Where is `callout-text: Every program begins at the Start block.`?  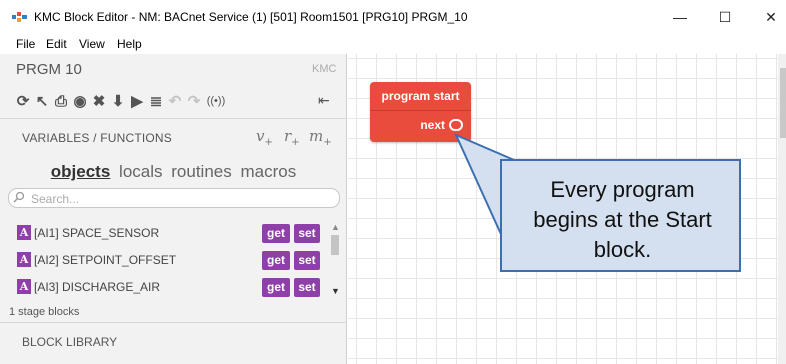
callout-text: Every program begins at the Start block. is located at coordinates (622, 220).